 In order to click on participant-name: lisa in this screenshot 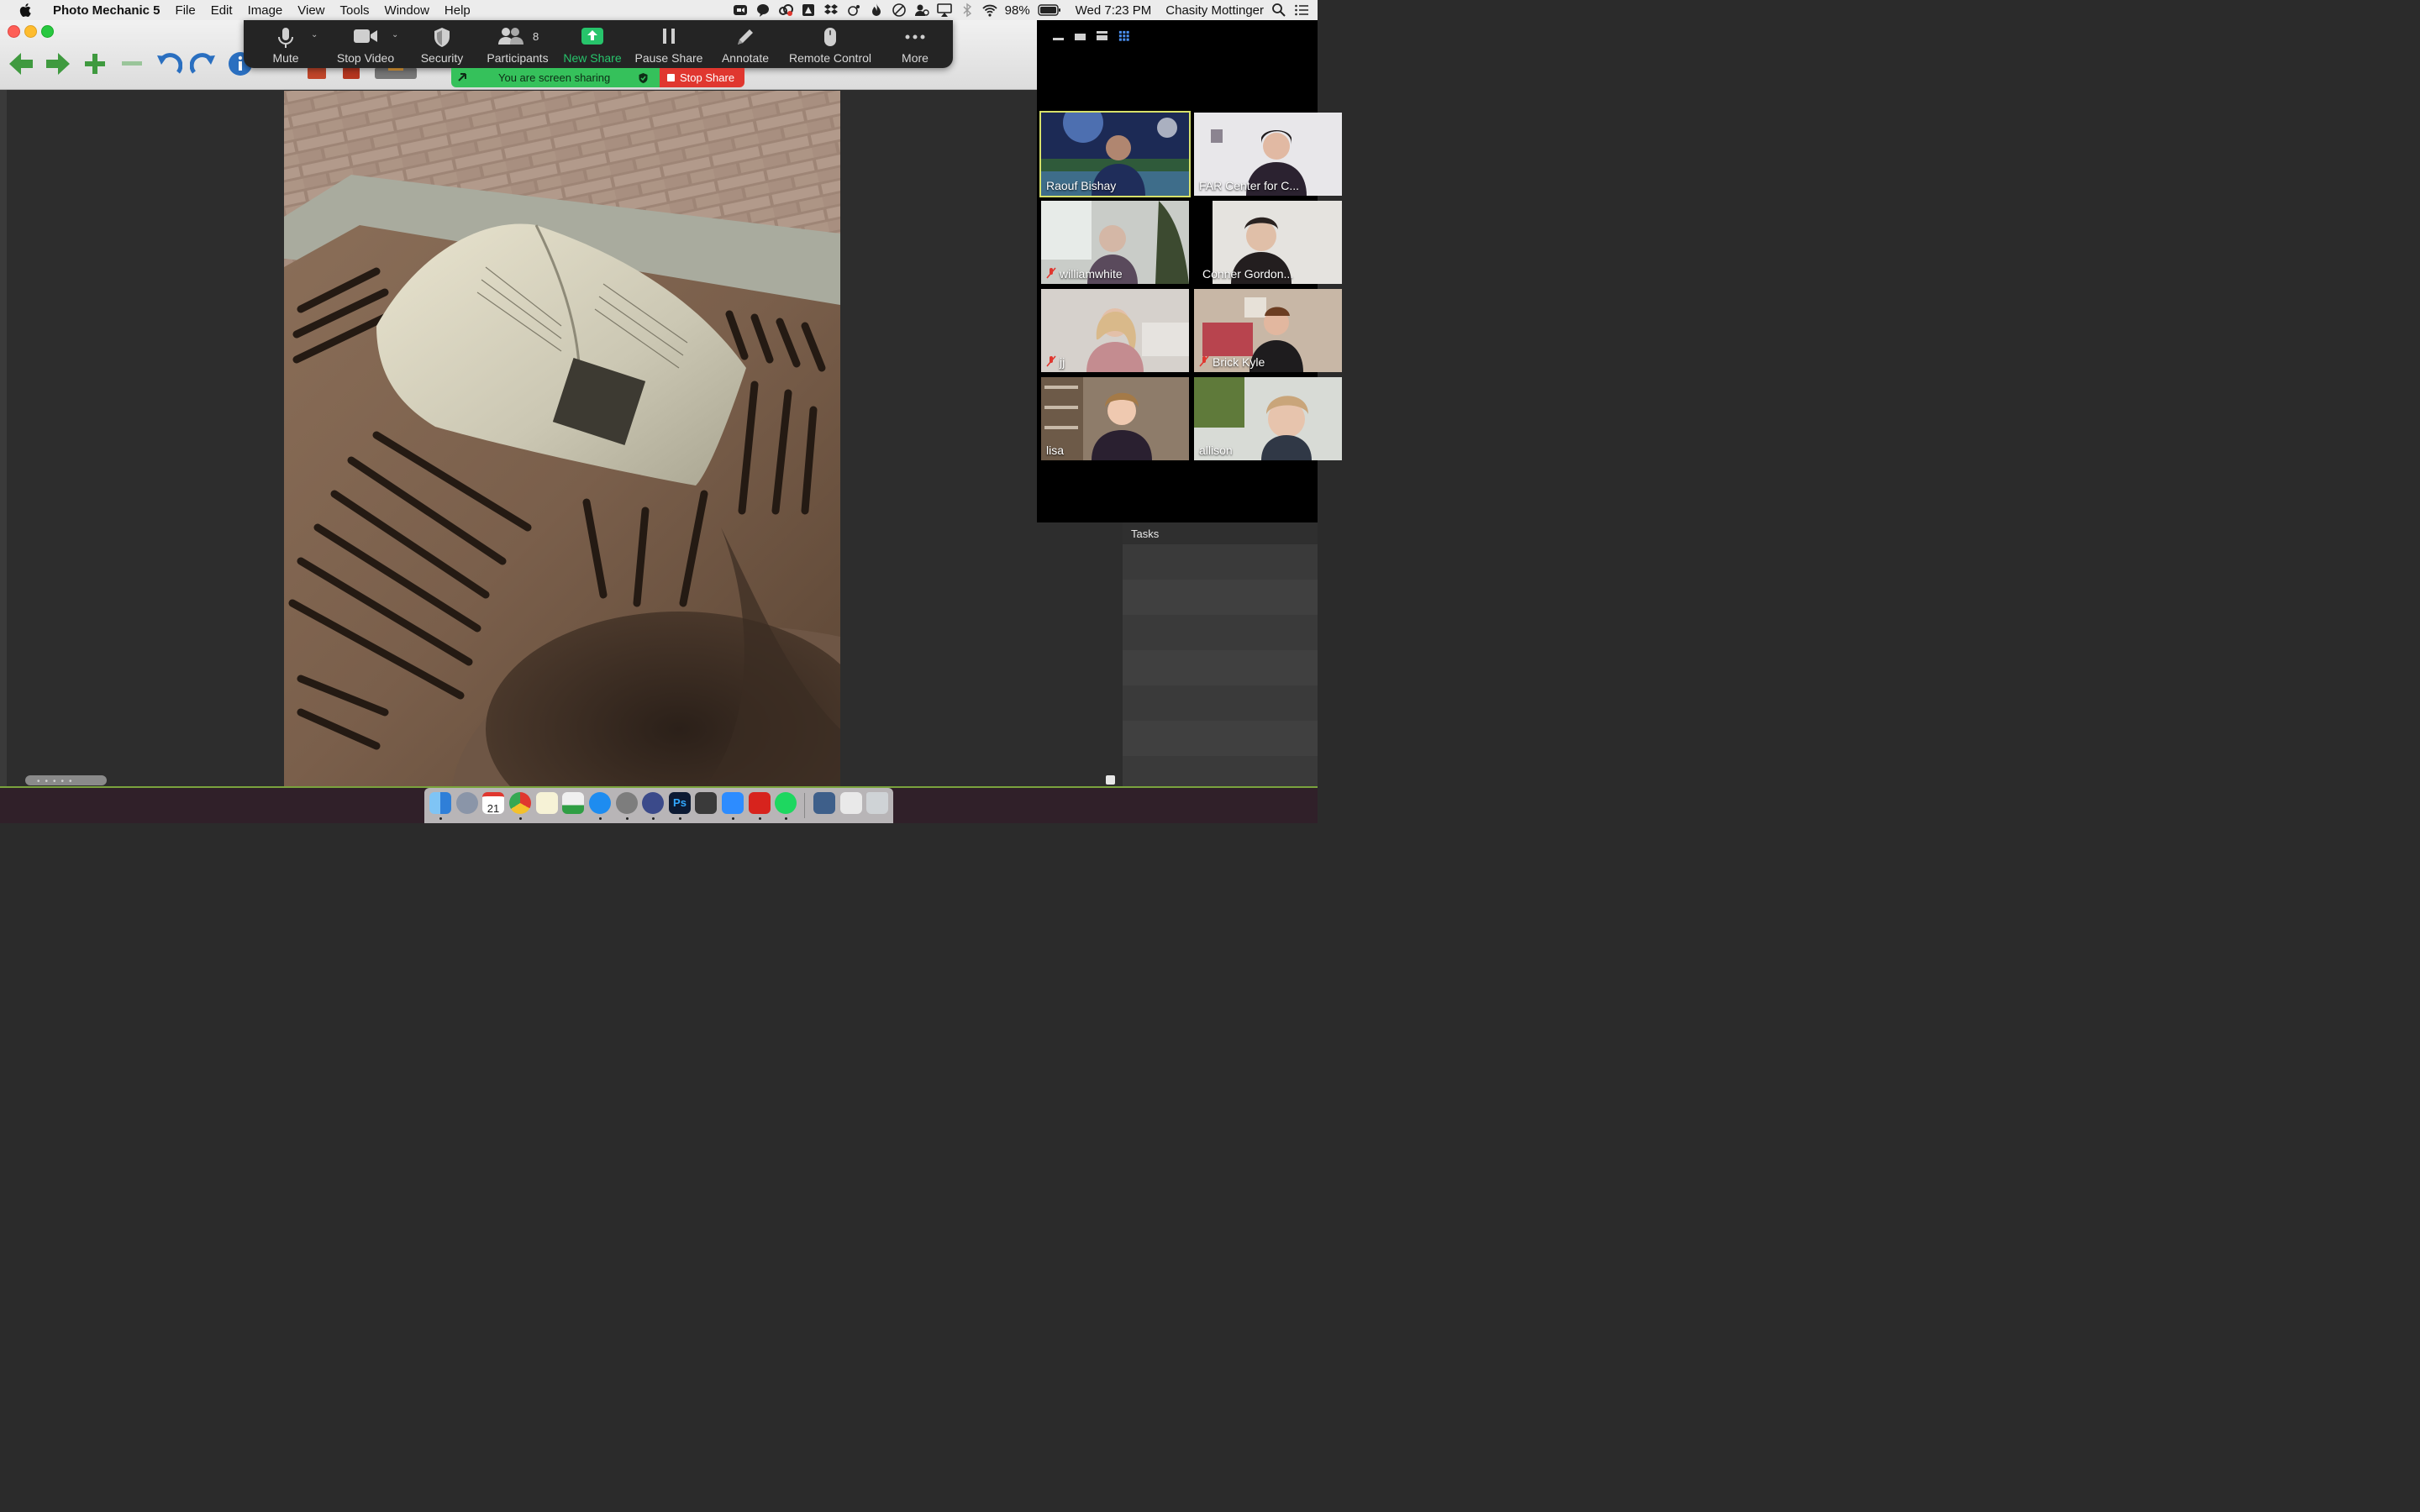, I will do `click(1055, 450)`.